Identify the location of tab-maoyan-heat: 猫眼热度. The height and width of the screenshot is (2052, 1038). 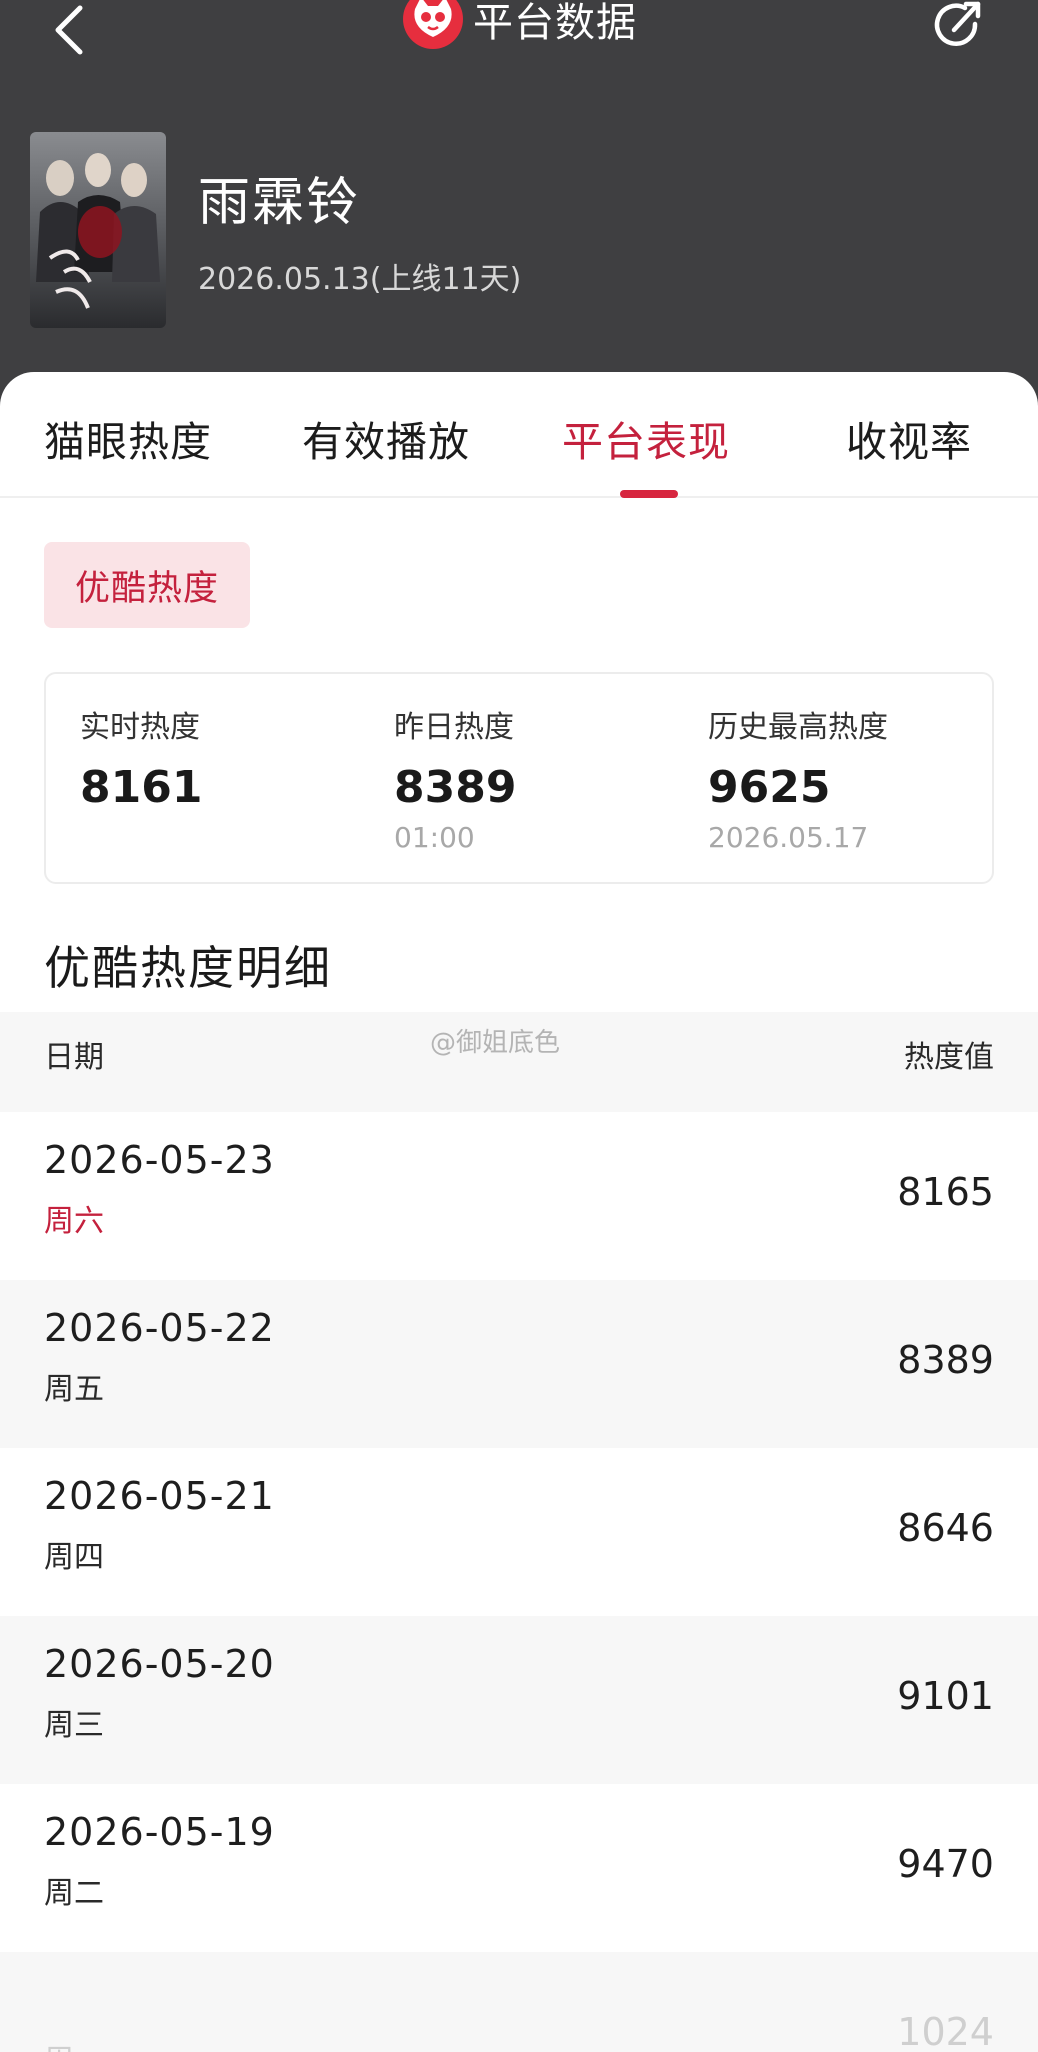
(128, 438).